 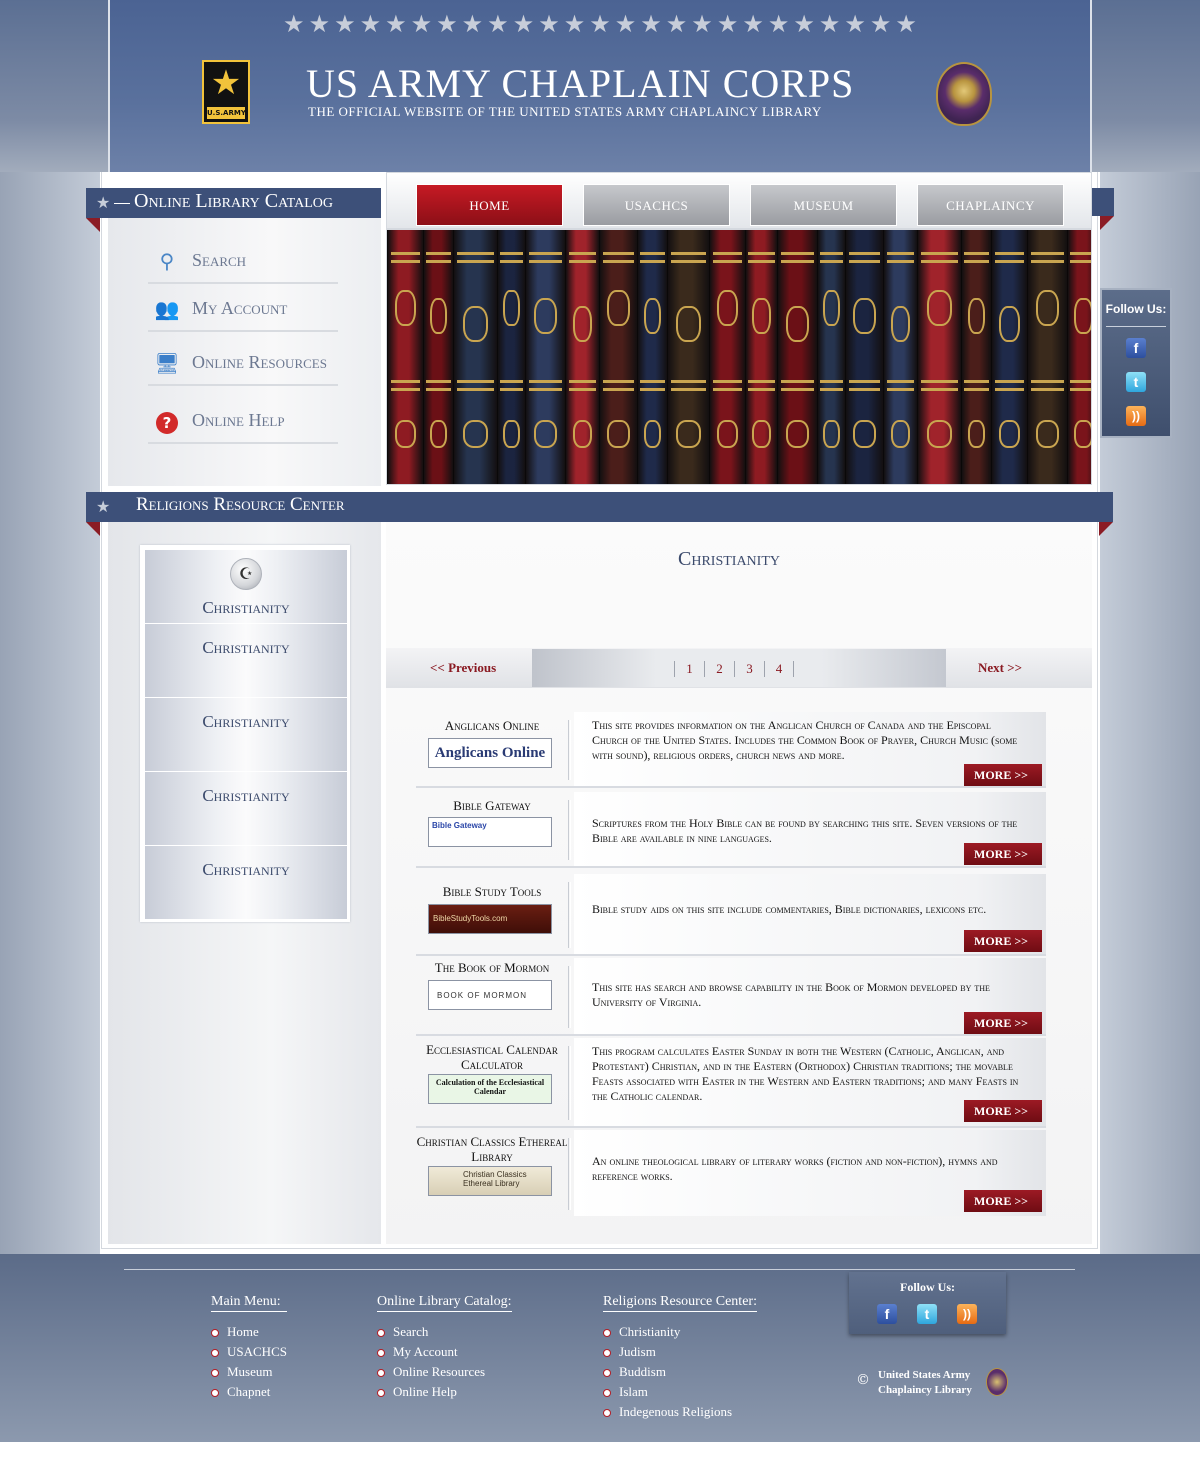 I want to click on footer-link-christianity: Christianity, so click(x=680, y=1334).